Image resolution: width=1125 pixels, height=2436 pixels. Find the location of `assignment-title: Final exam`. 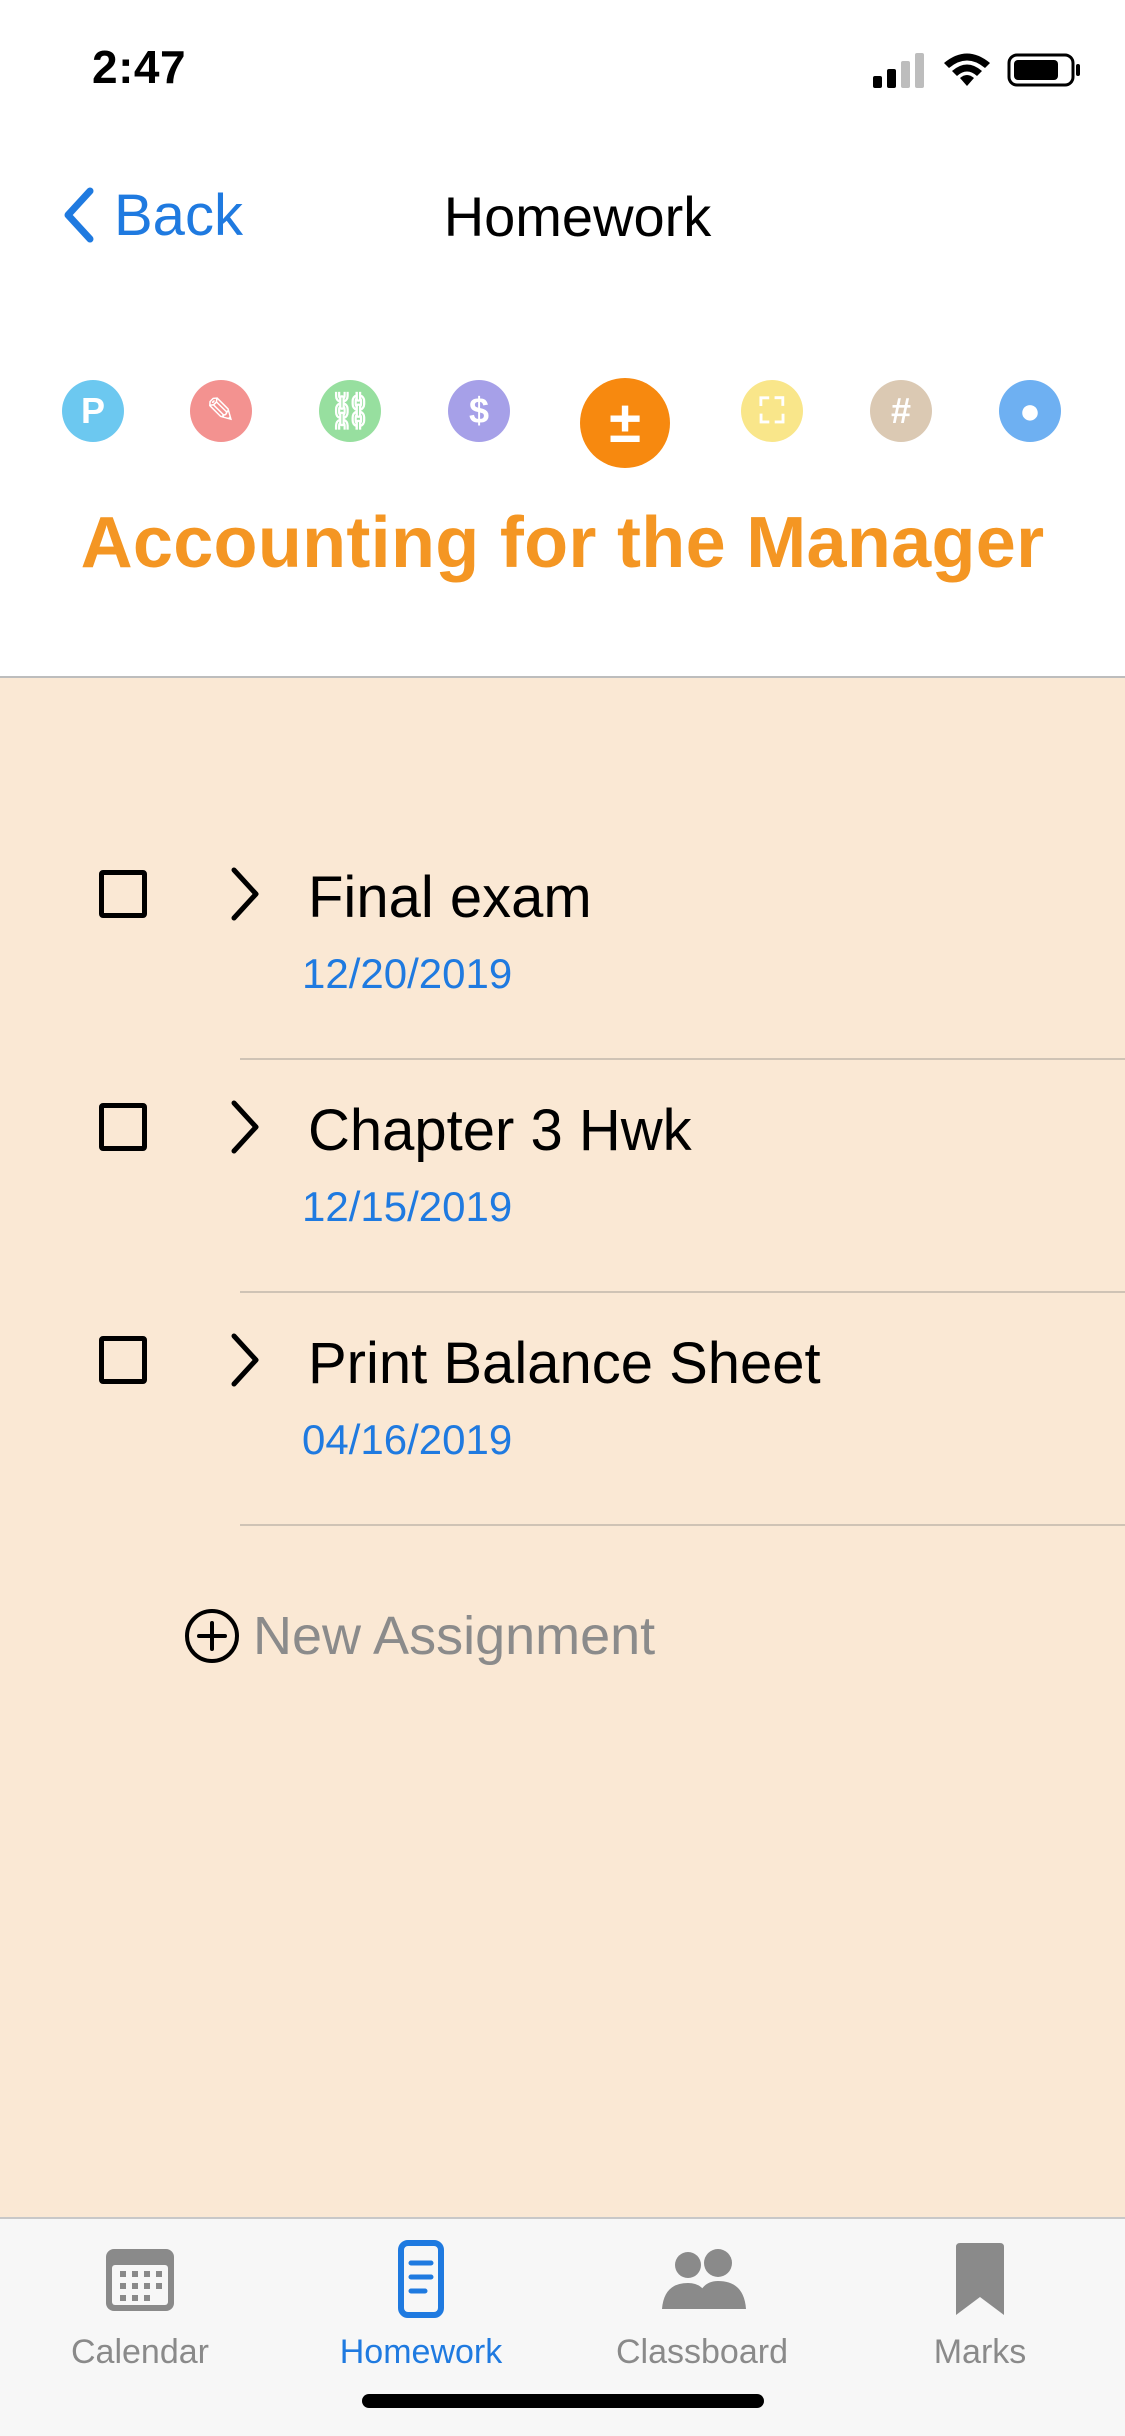

assignment-title: Final exam is located at coordinates (450, 897).